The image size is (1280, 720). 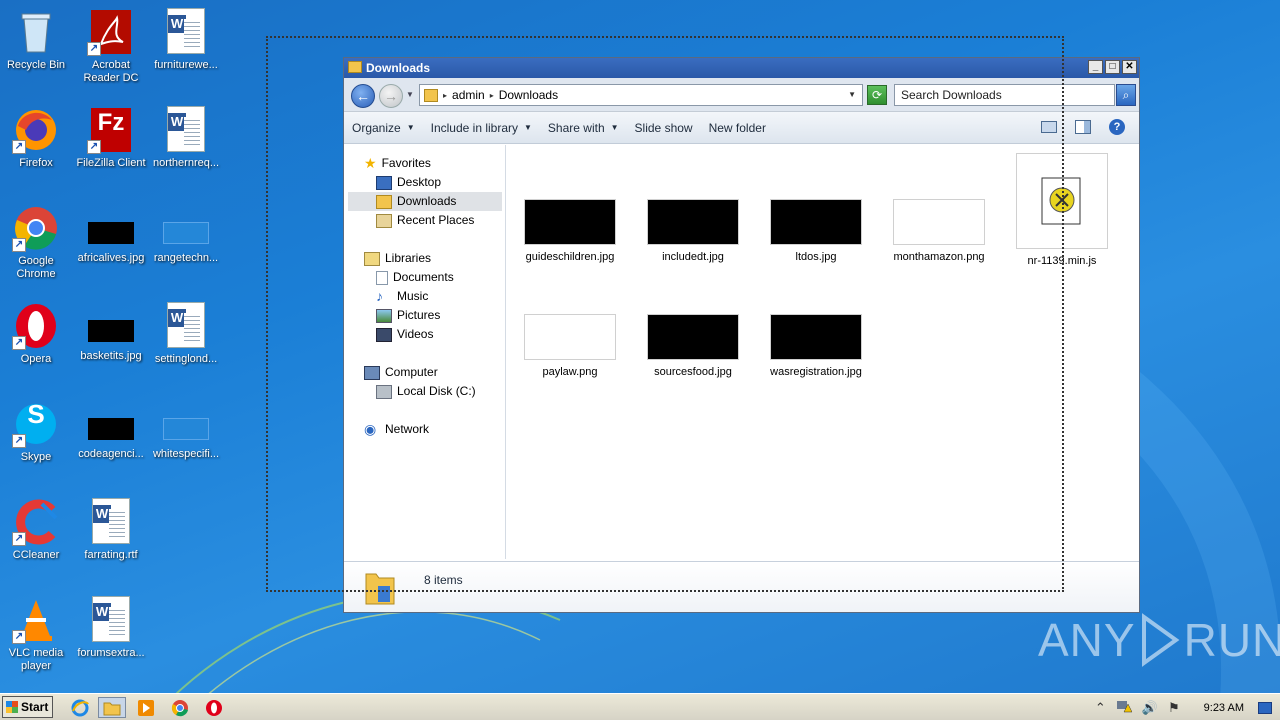 What do you see at coordinates (1095, 67) in the screenshot?
I see `minimize-button: _` at bounding box center [1095, 67].